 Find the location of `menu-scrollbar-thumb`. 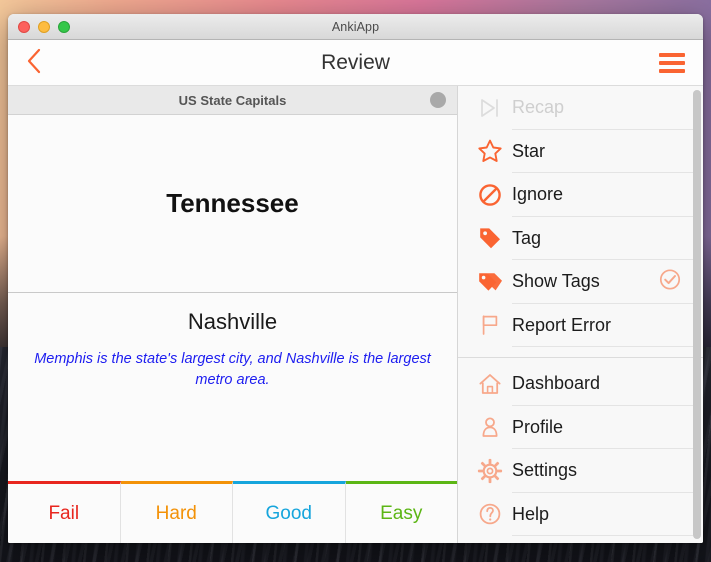

menu-scrollbar-thumb is located at coordinates (697, 314).